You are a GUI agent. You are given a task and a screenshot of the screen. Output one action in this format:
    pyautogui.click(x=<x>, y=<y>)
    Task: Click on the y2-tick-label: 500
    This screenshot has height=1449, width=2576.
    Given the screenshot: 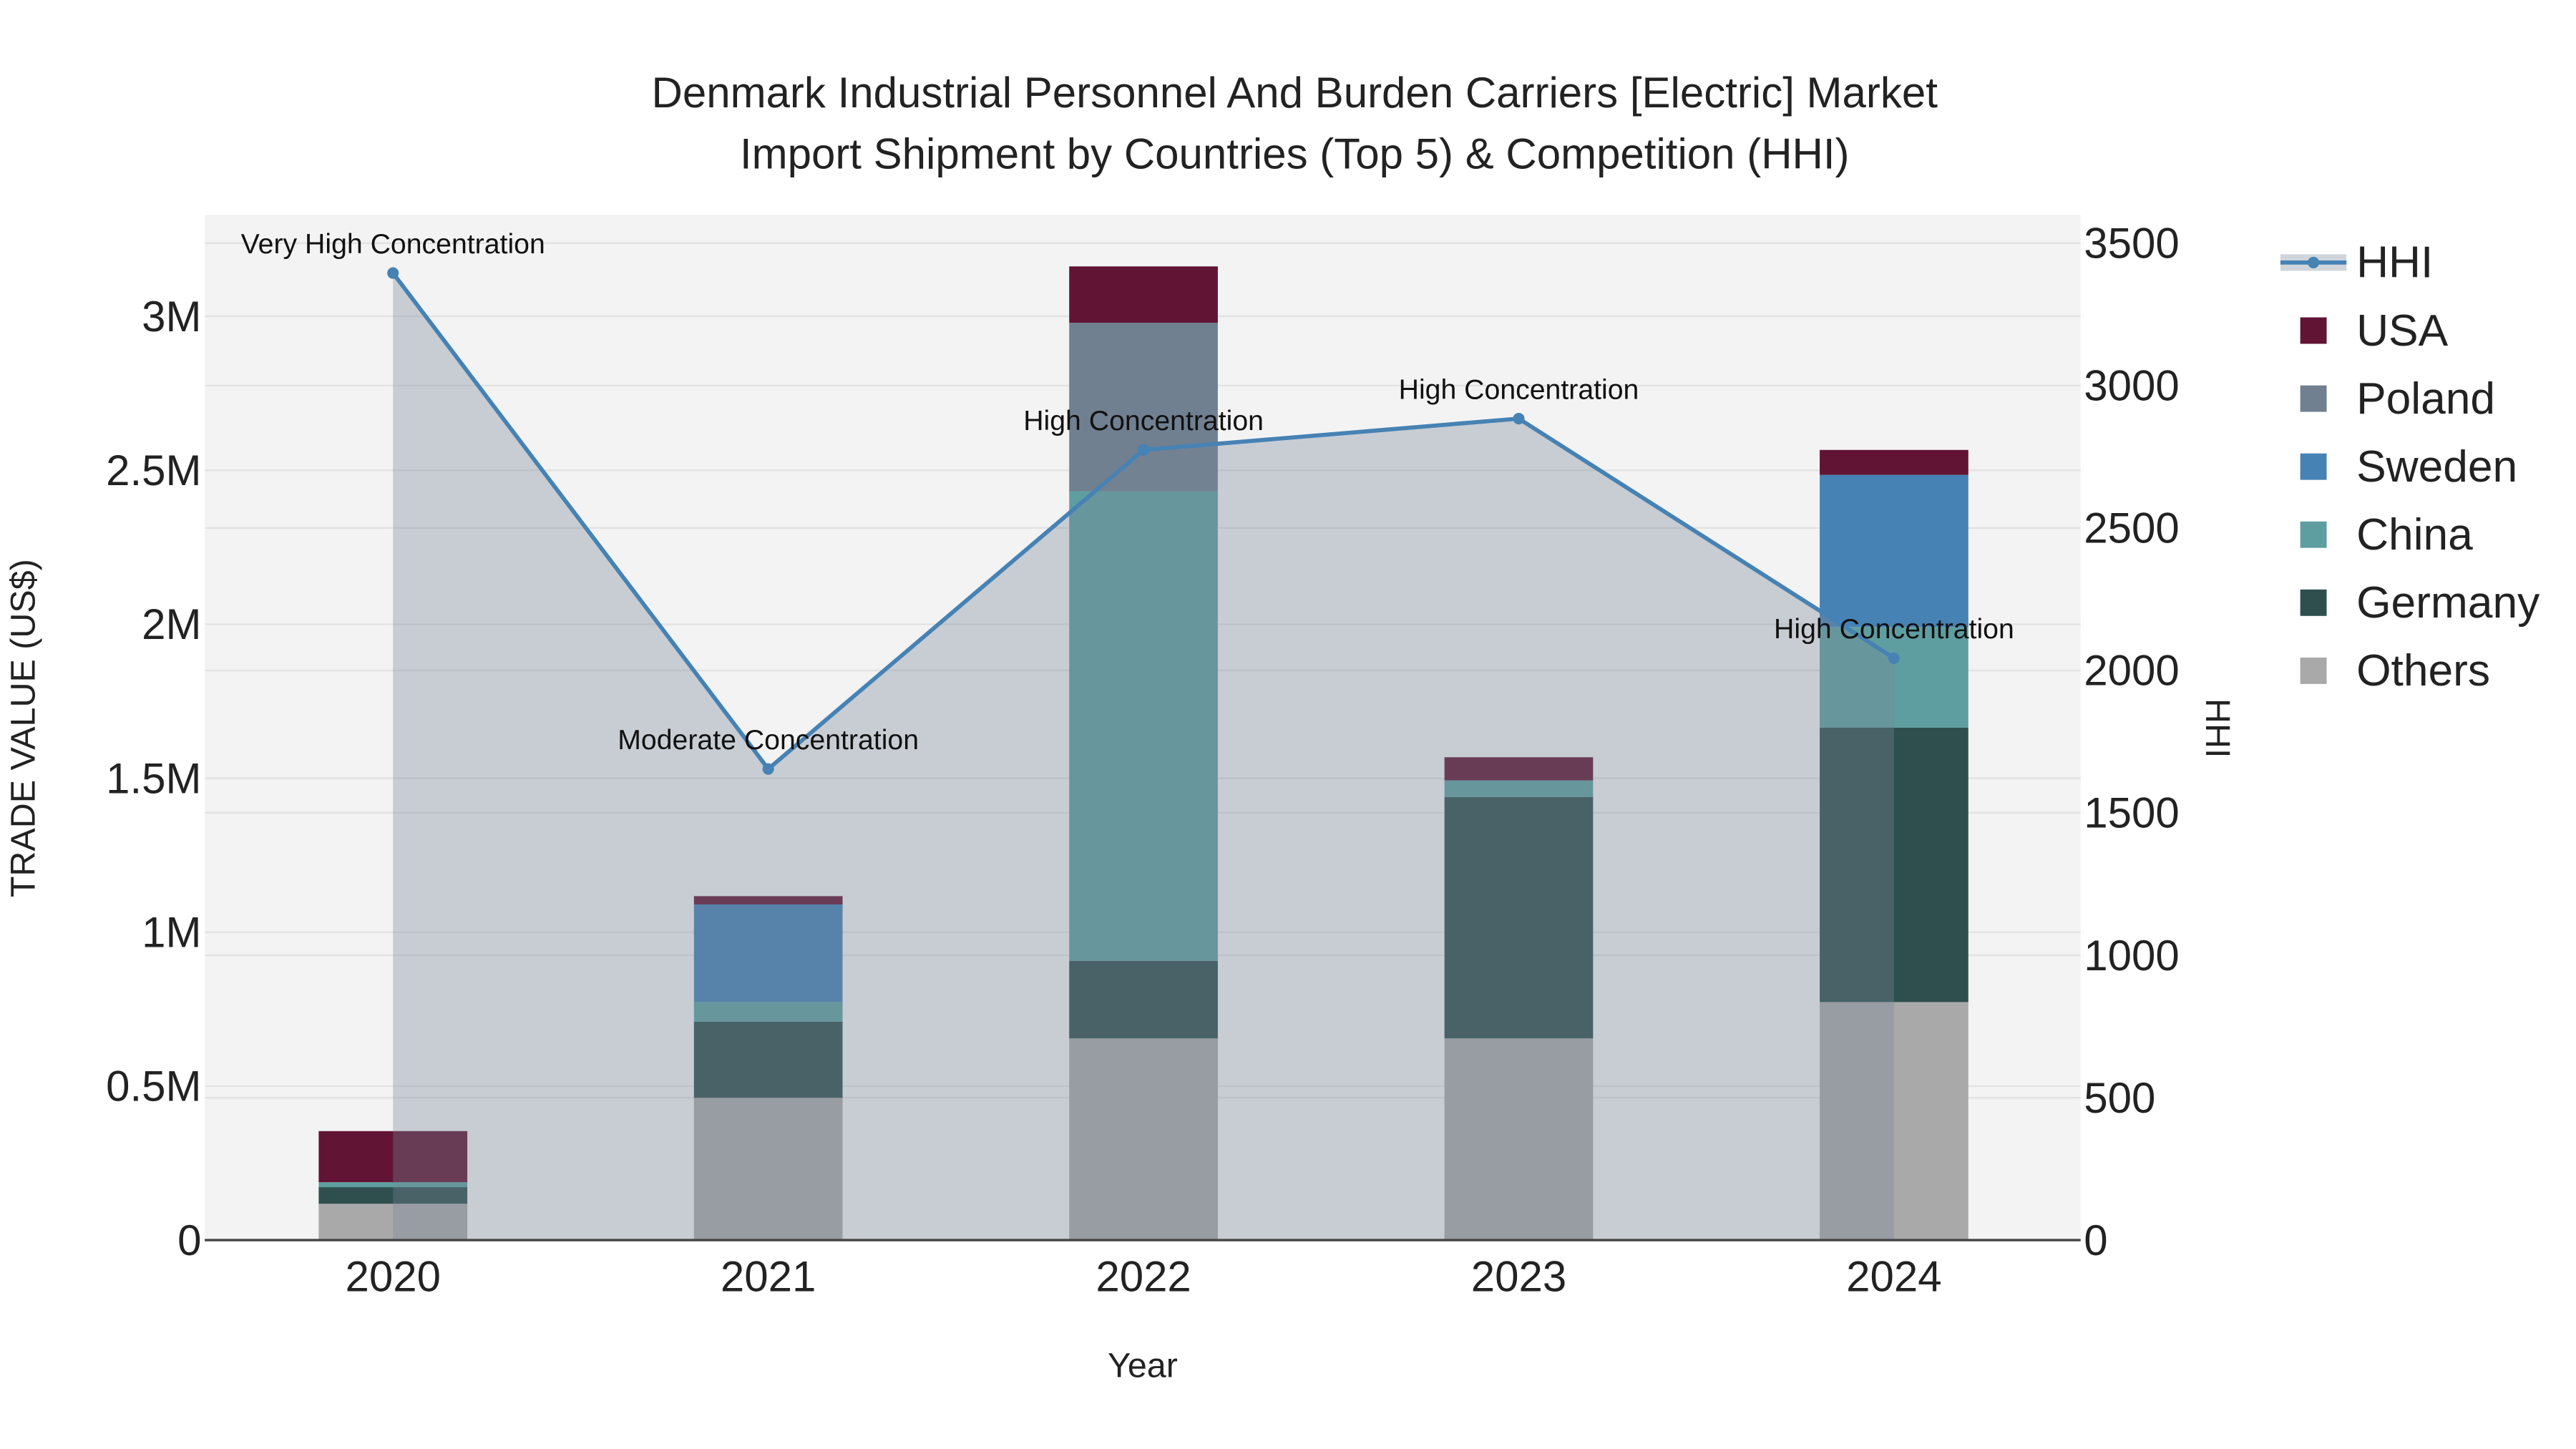 What is the action you would take?
    pyautogui.click(x=2119, y=1098)
    